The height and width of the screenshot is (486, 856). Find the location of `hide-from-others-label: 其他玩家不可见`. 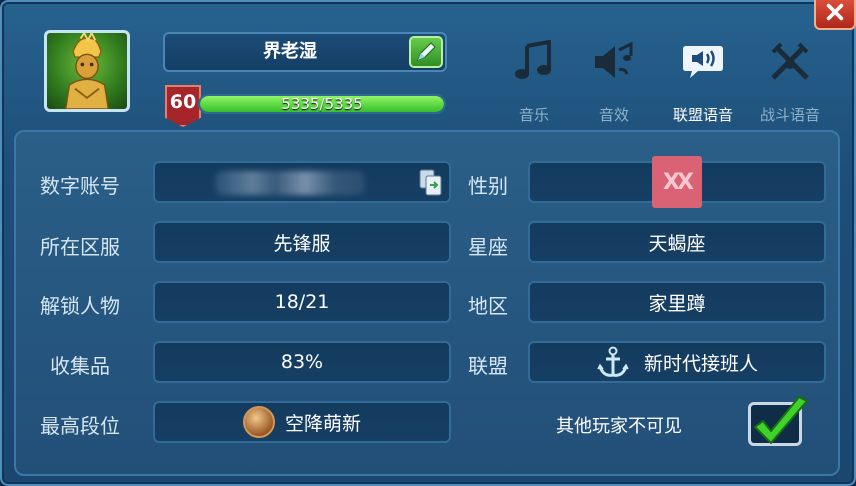

hide-from-others-label: 其他玩家不可见 is located at coordinates (619, 426).